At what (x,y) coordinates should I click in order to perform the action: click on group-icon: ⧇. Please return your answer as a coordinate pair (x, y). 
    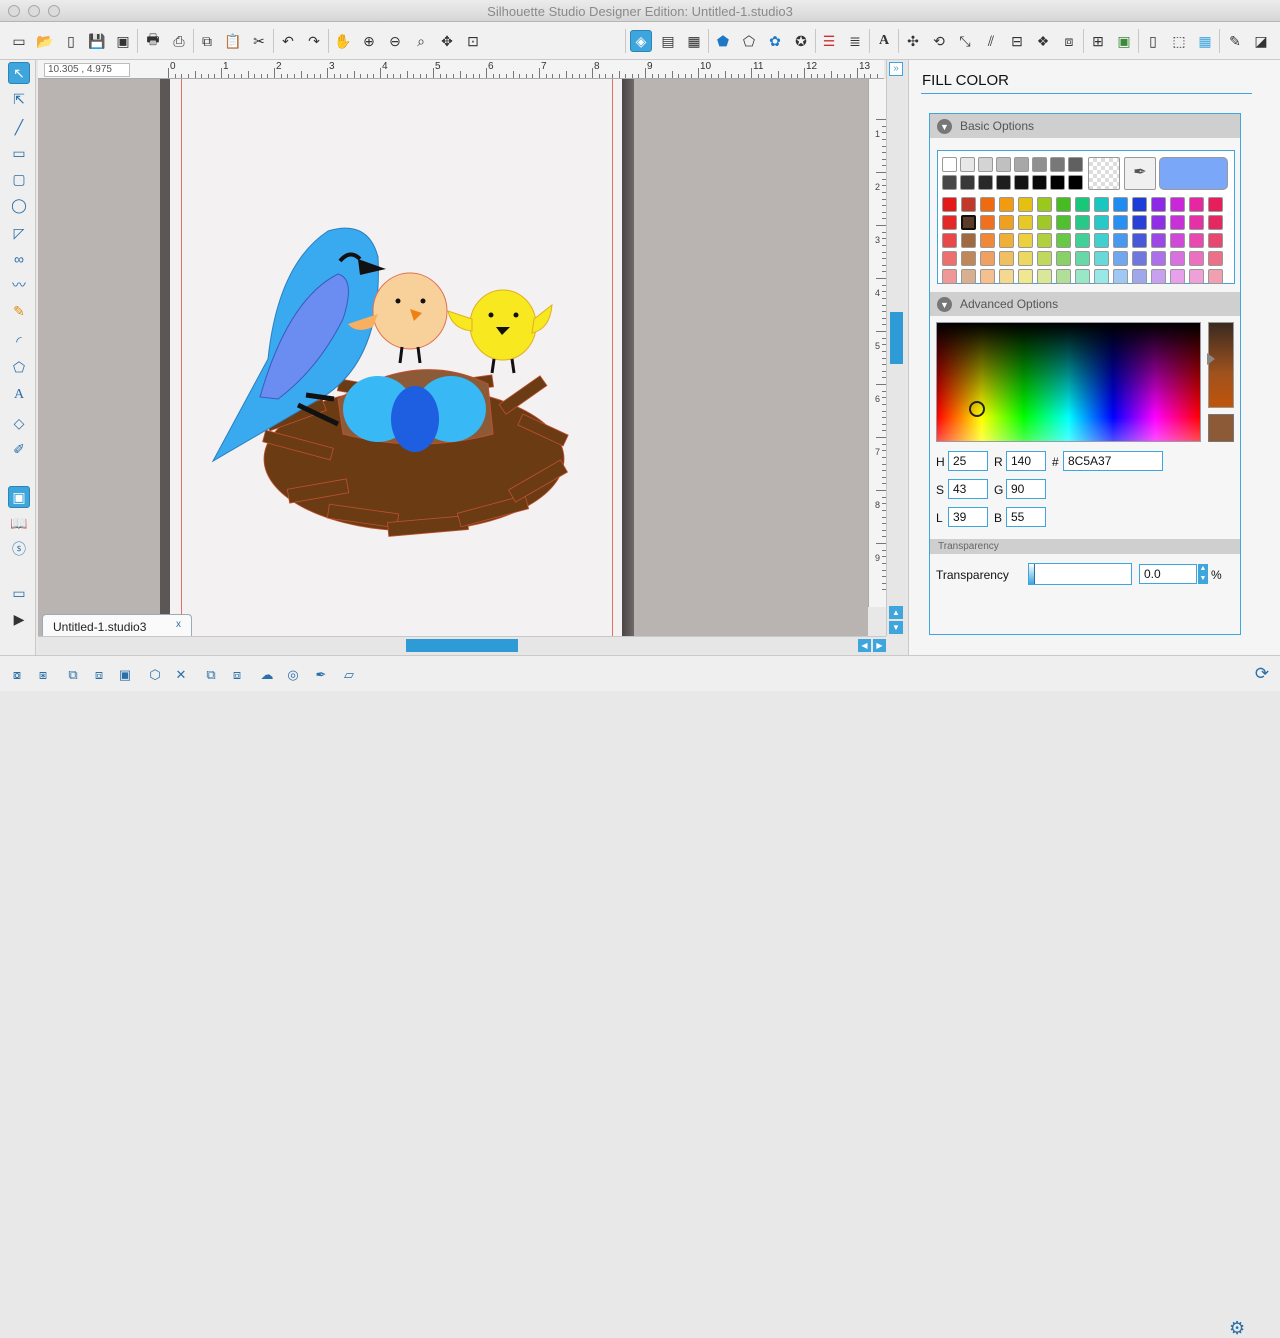
    Looking at the image, I should click on (17, 675).